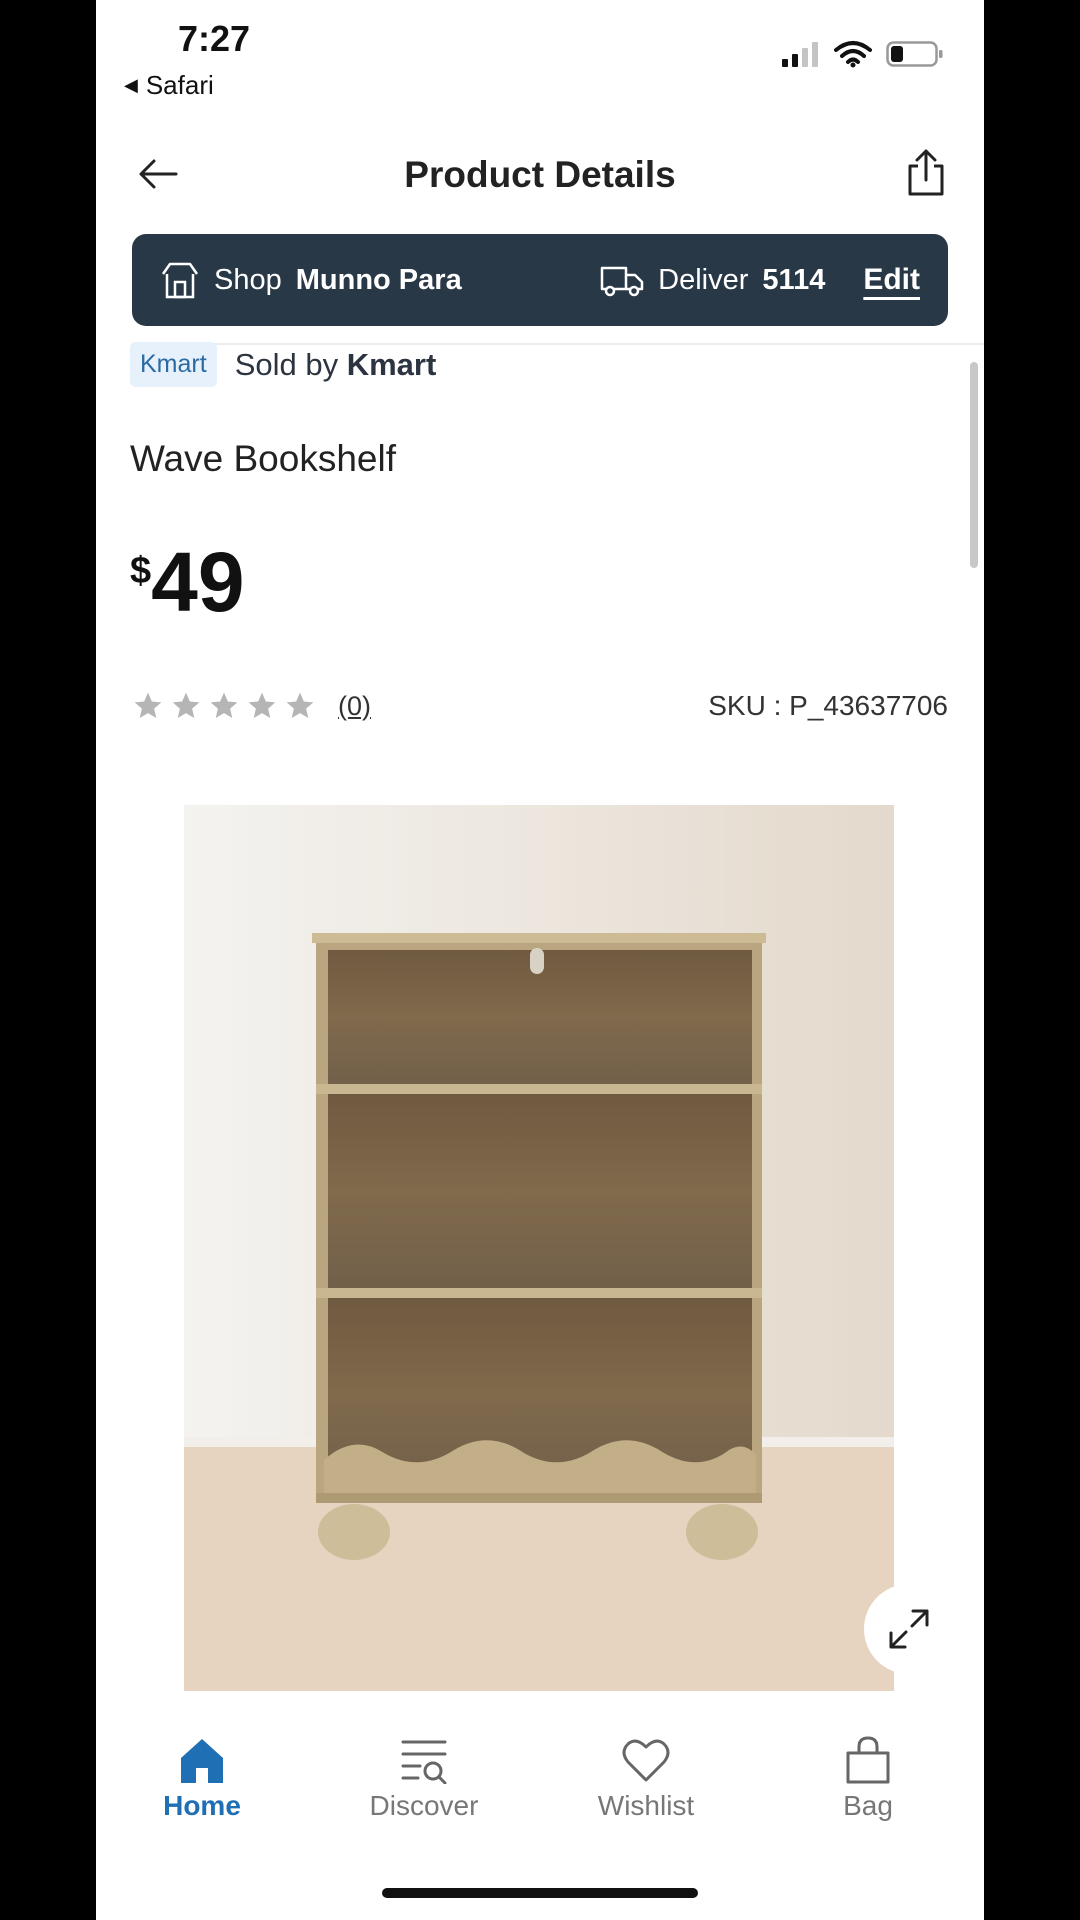  What do you see at coordinates (286, 364) in the screenshot?
I see `sold-by-label: Sold by` at bounding box center [286, 364].